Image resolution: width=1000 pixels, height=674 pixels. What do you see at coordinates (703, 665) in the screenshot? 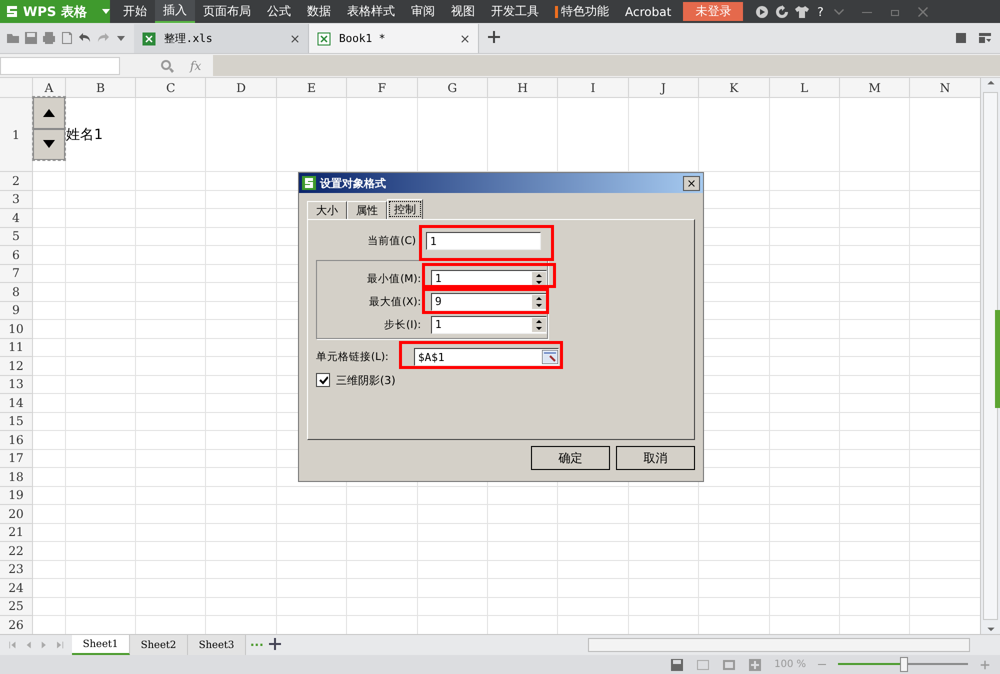
I see `normal-view-icon` at bounding box center [703, 665].